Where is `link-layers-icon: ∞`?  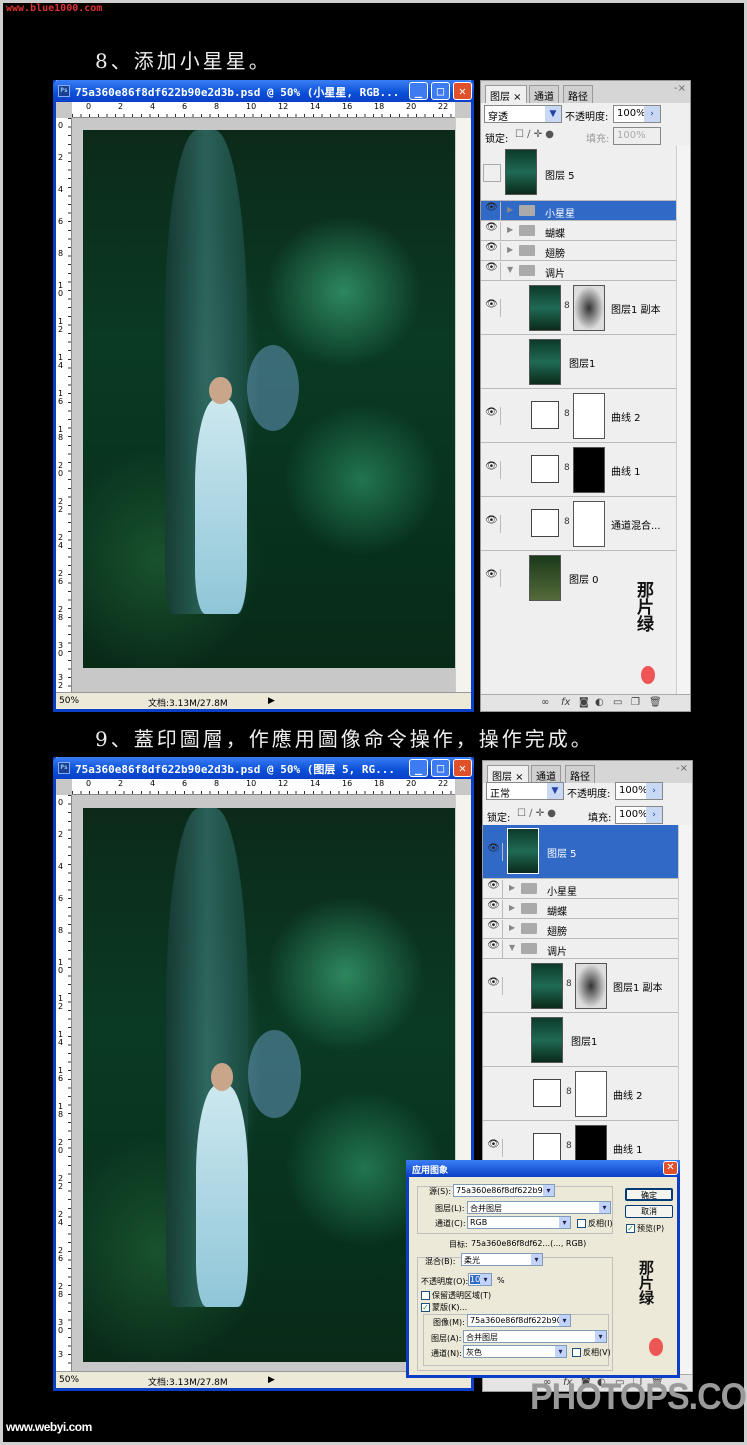 link-layers-icon: ∞ is located at coordinates (545, 702).